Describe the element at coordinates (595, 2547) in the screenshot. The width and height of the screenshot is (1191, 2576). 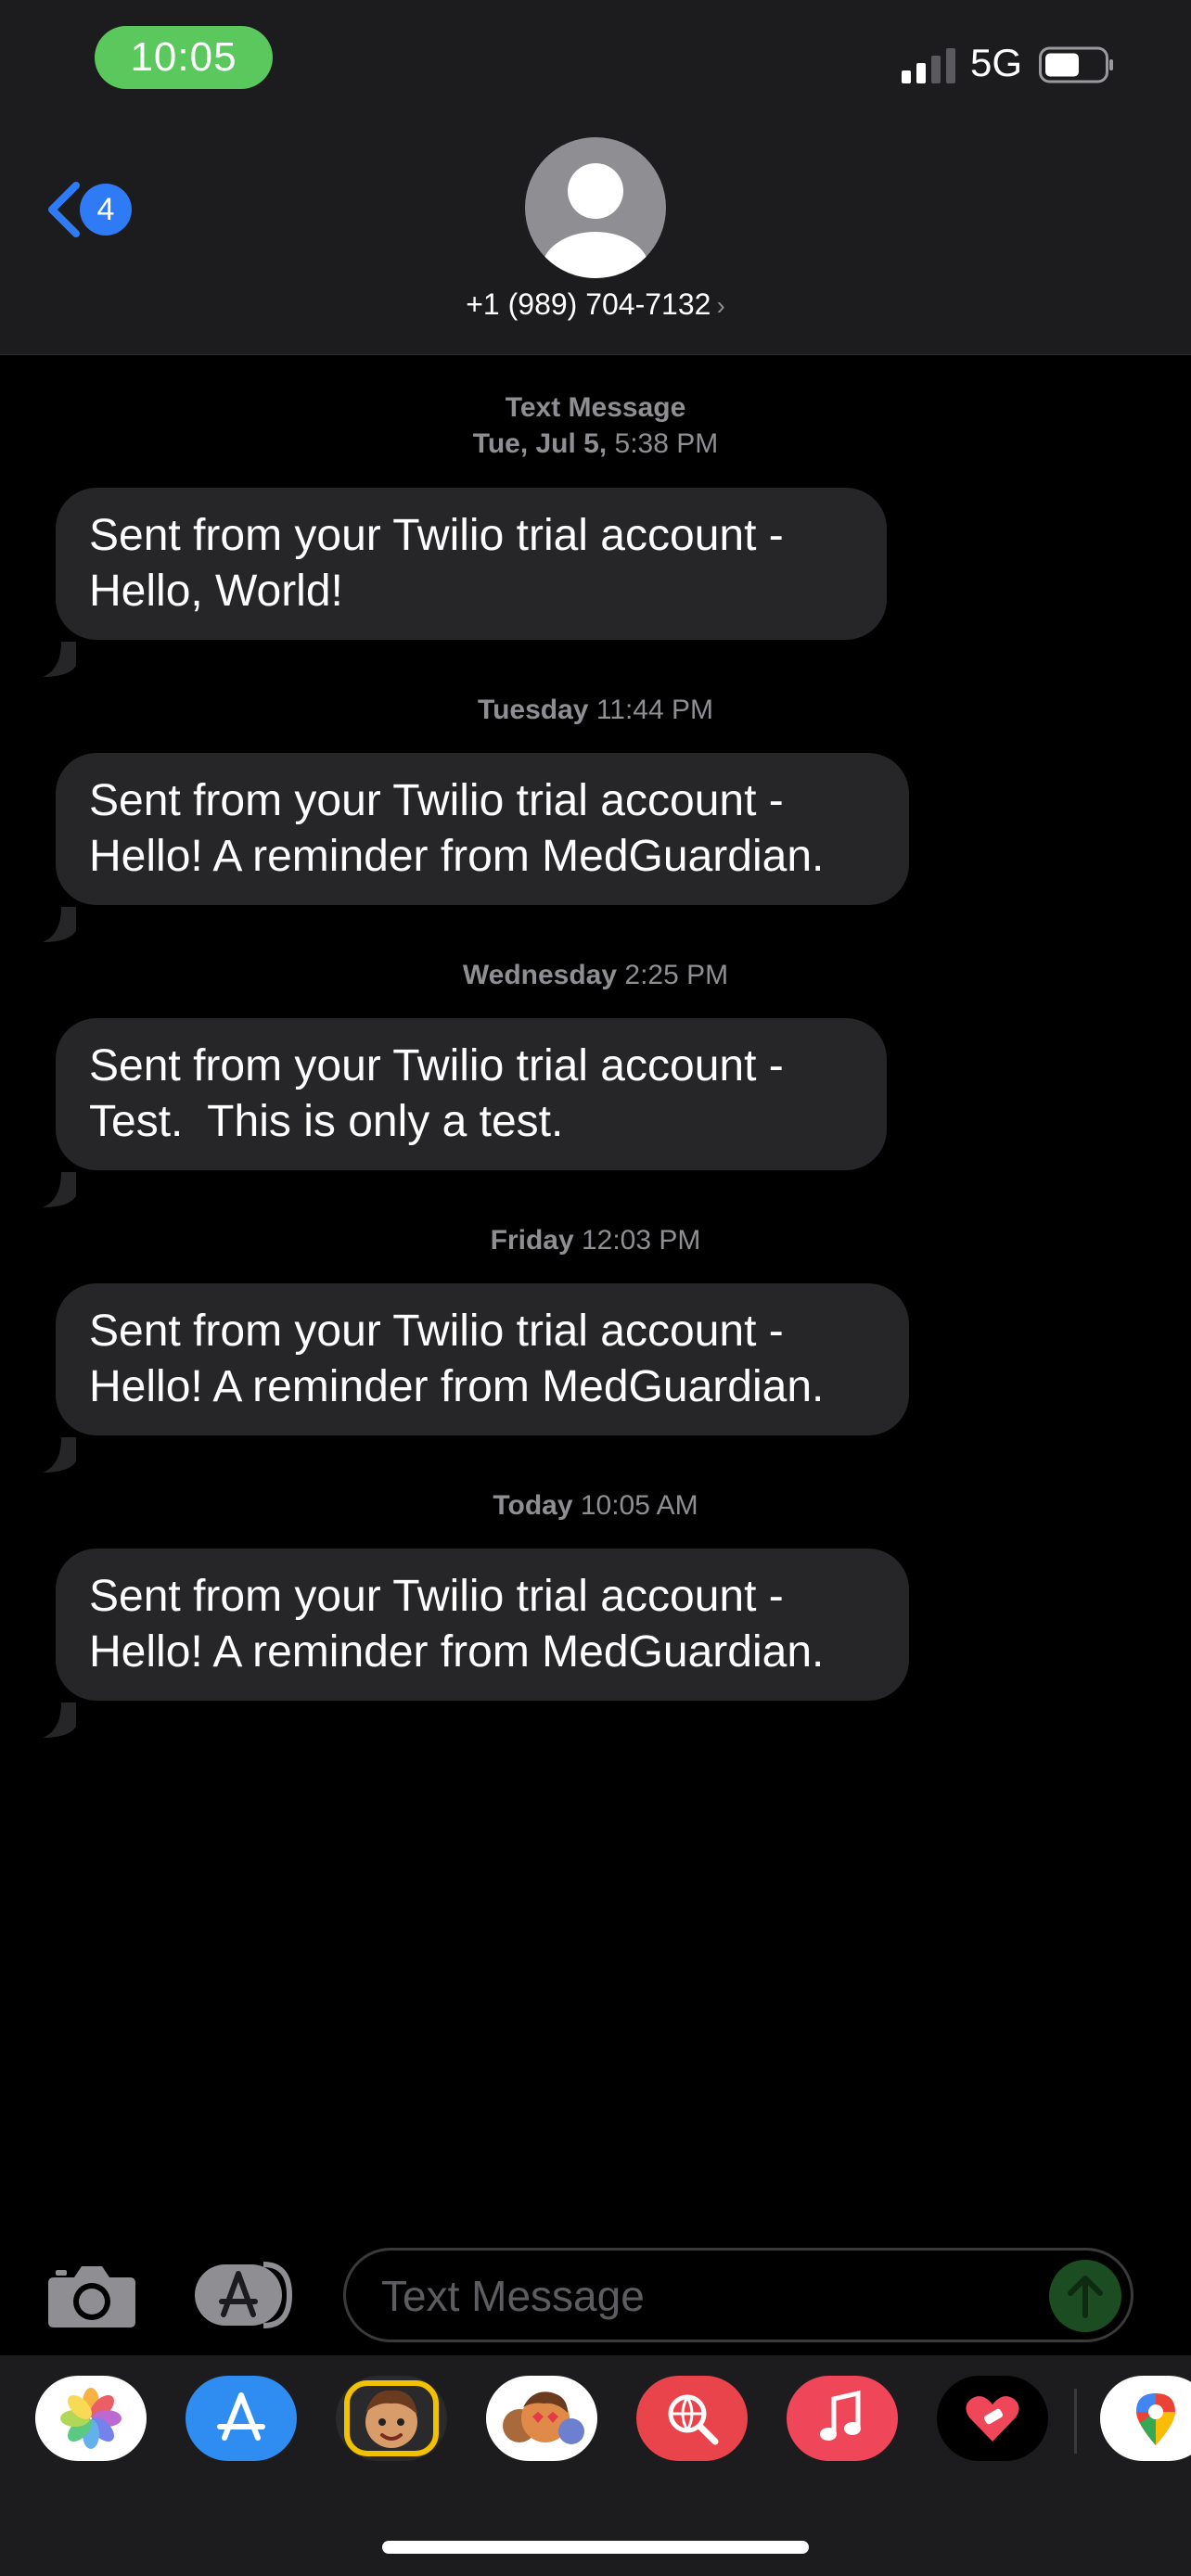
I see `home-indicator` at that location.